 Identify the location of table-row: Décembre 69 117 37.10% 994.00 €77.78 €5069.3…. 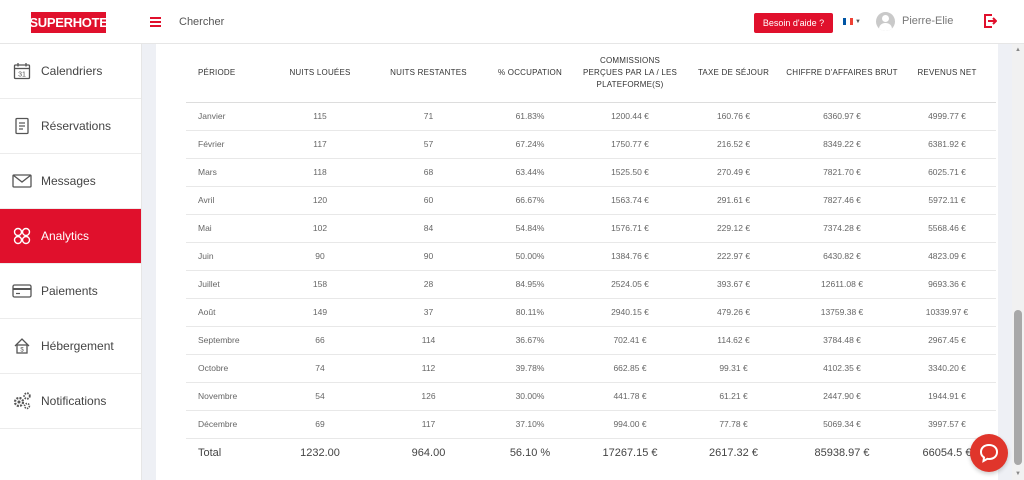
(591, 424).